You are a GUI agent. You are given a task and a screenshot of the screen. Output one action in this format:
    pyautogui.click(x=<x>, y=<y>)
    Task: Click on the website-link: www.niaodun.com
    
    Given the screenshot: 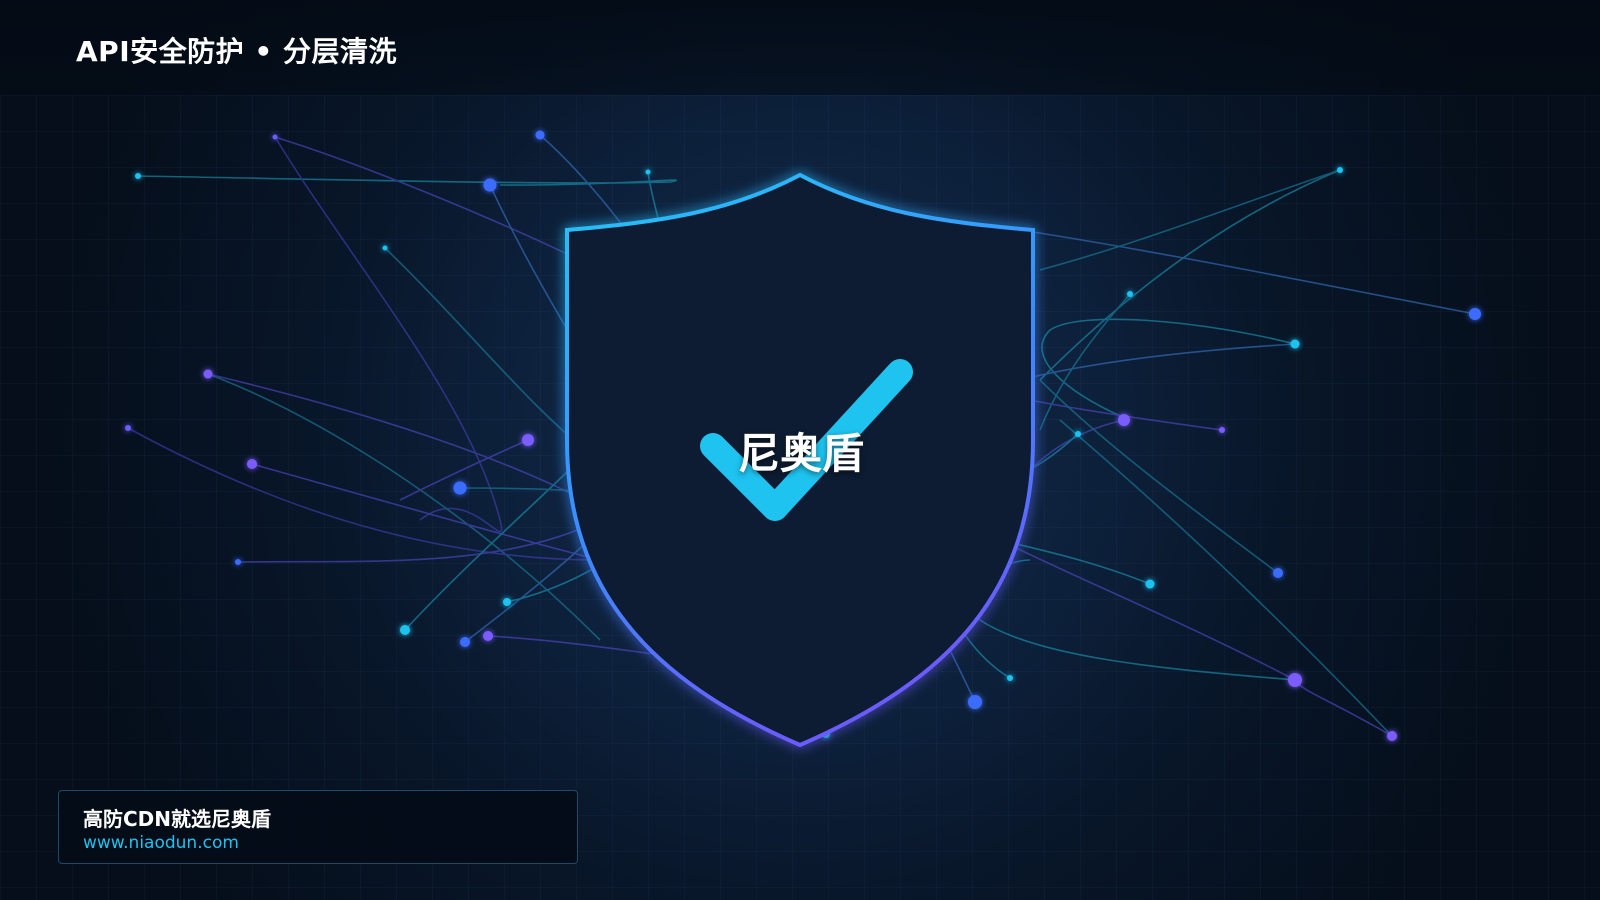 What is the action you would take?
    pyautogui.click(x=161, y=843)
    